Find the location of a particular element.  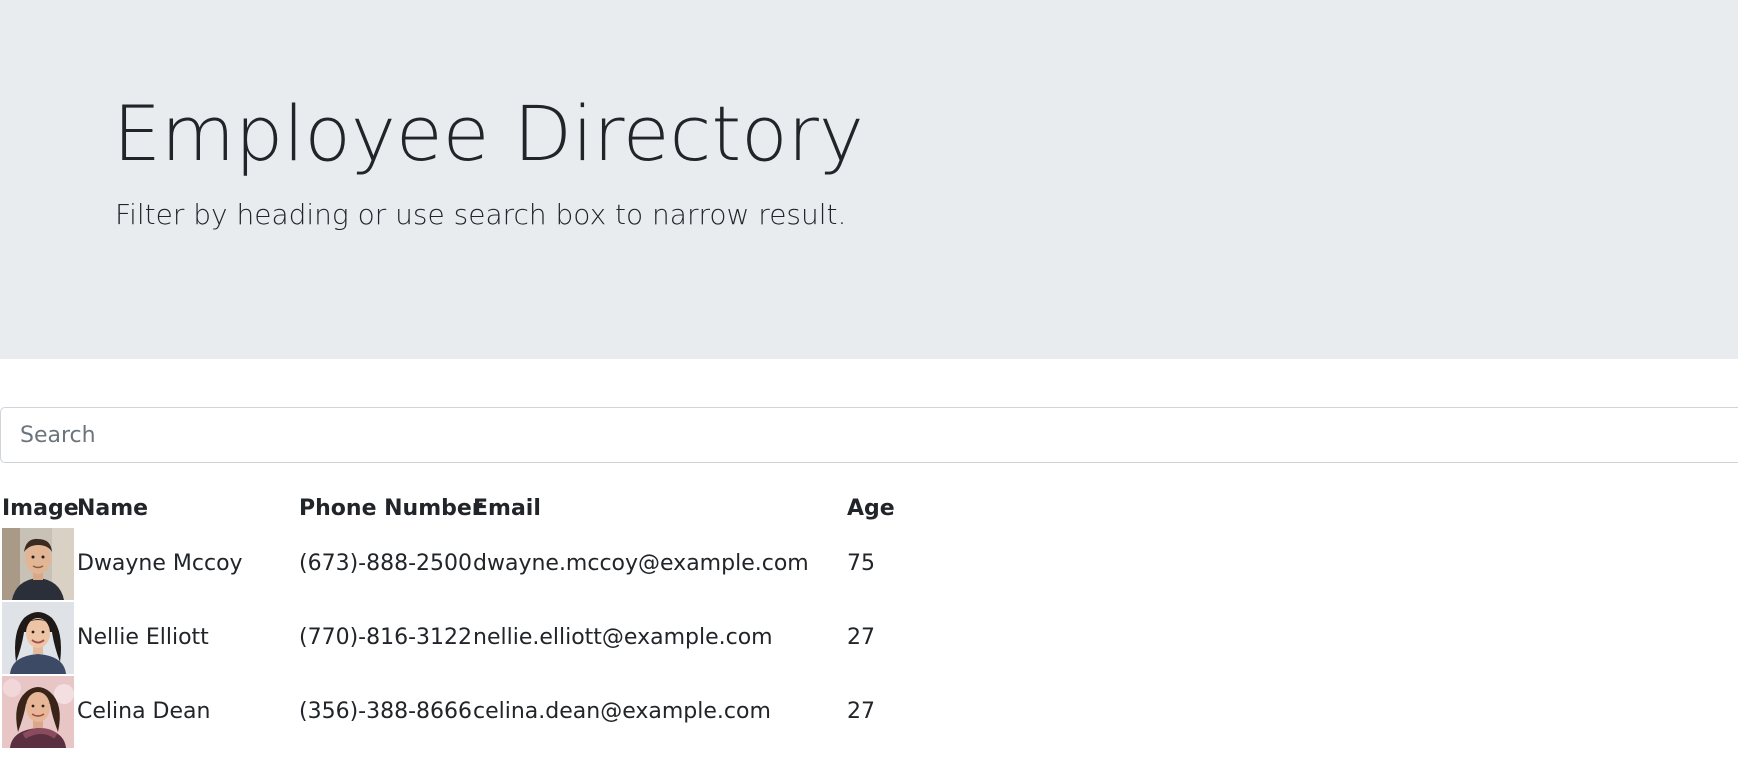

column-header-age: Age is located at coordinates (871, 509).